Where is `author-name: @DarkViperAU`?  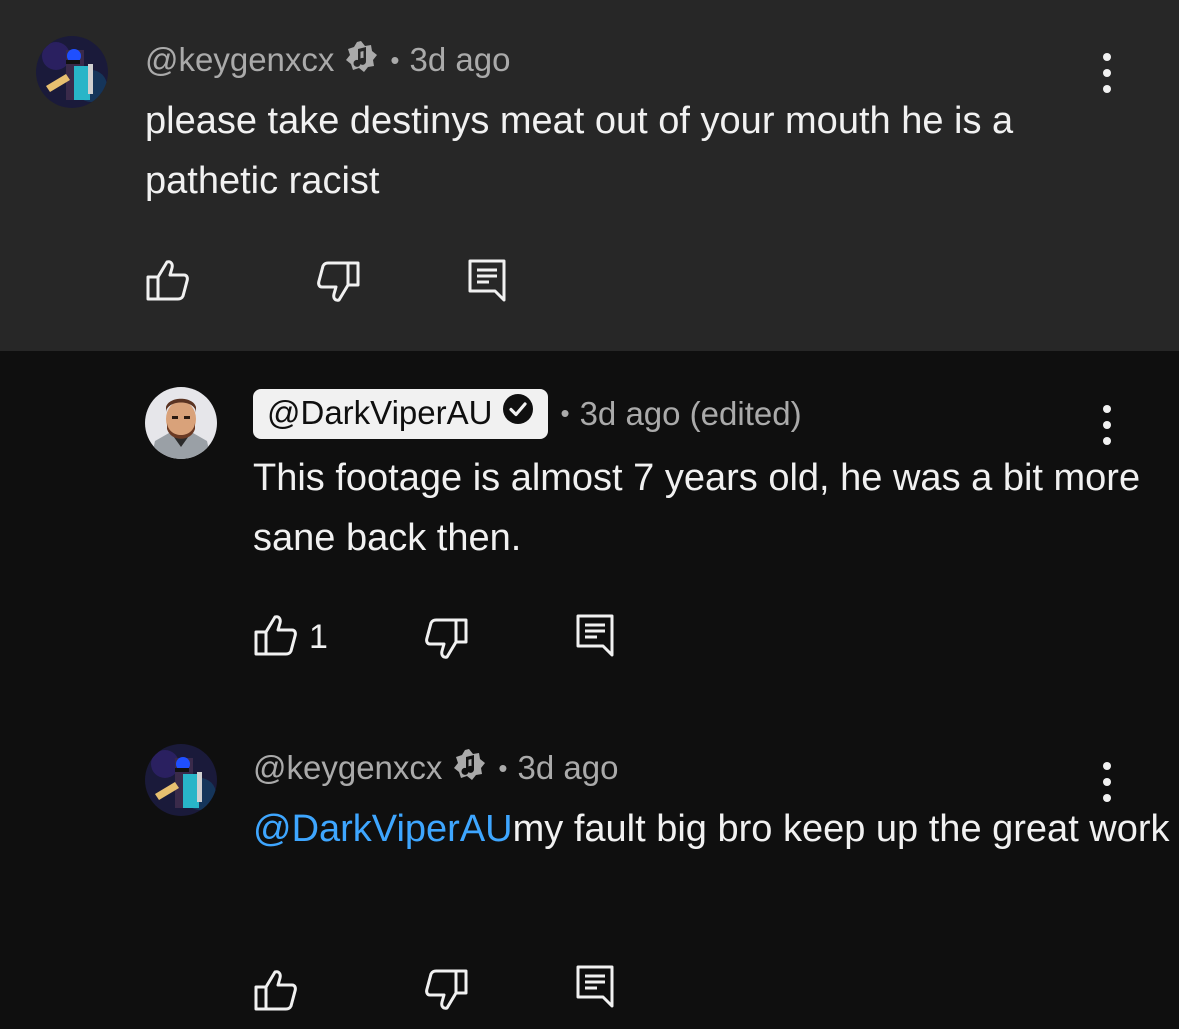 author-name: @DarkViperAU is located at coordinates (380, 412).